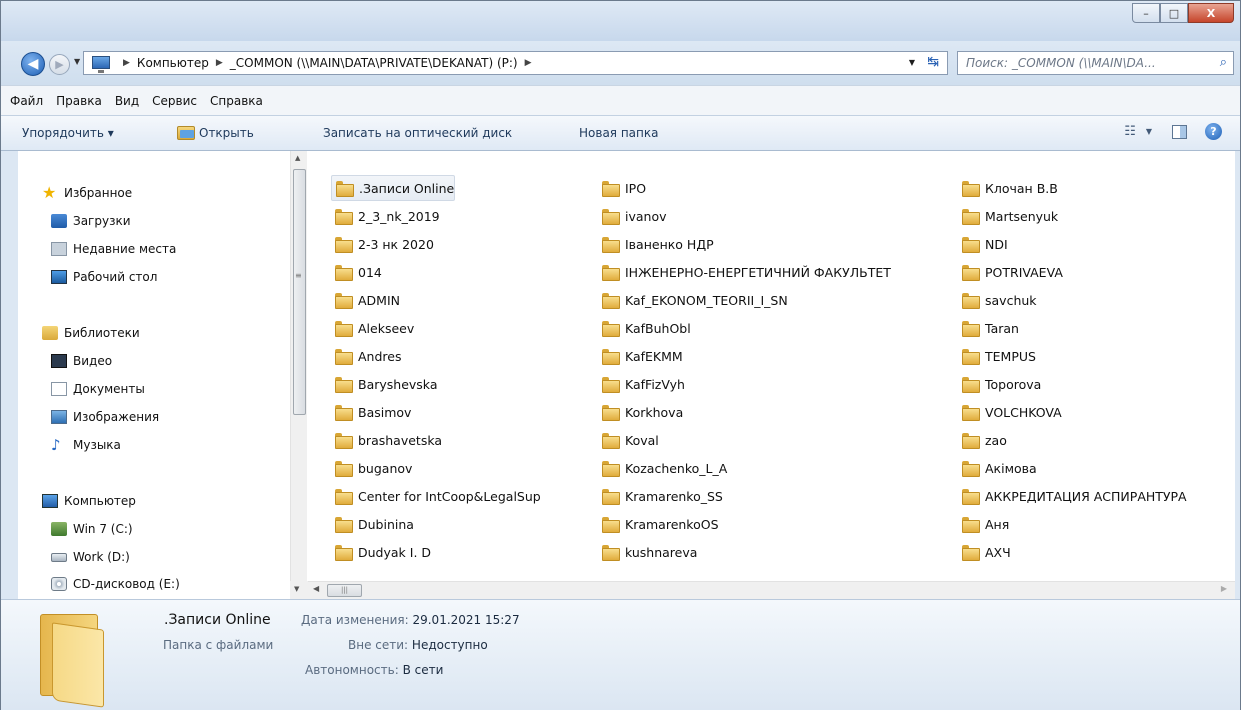 The width and height of the screenshot is (1241, 710). I want to click on file-item: Kozachenko_L_A, so click(662, 468).